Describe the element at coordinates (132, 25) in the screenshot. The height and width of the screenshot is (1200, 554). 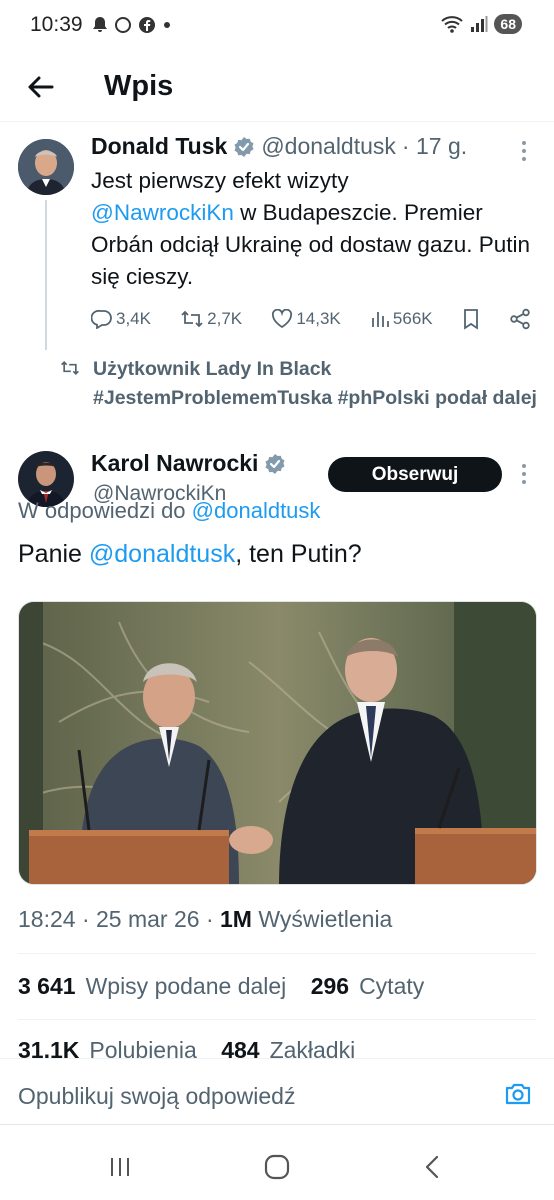
I see `notification-icons` at that location.